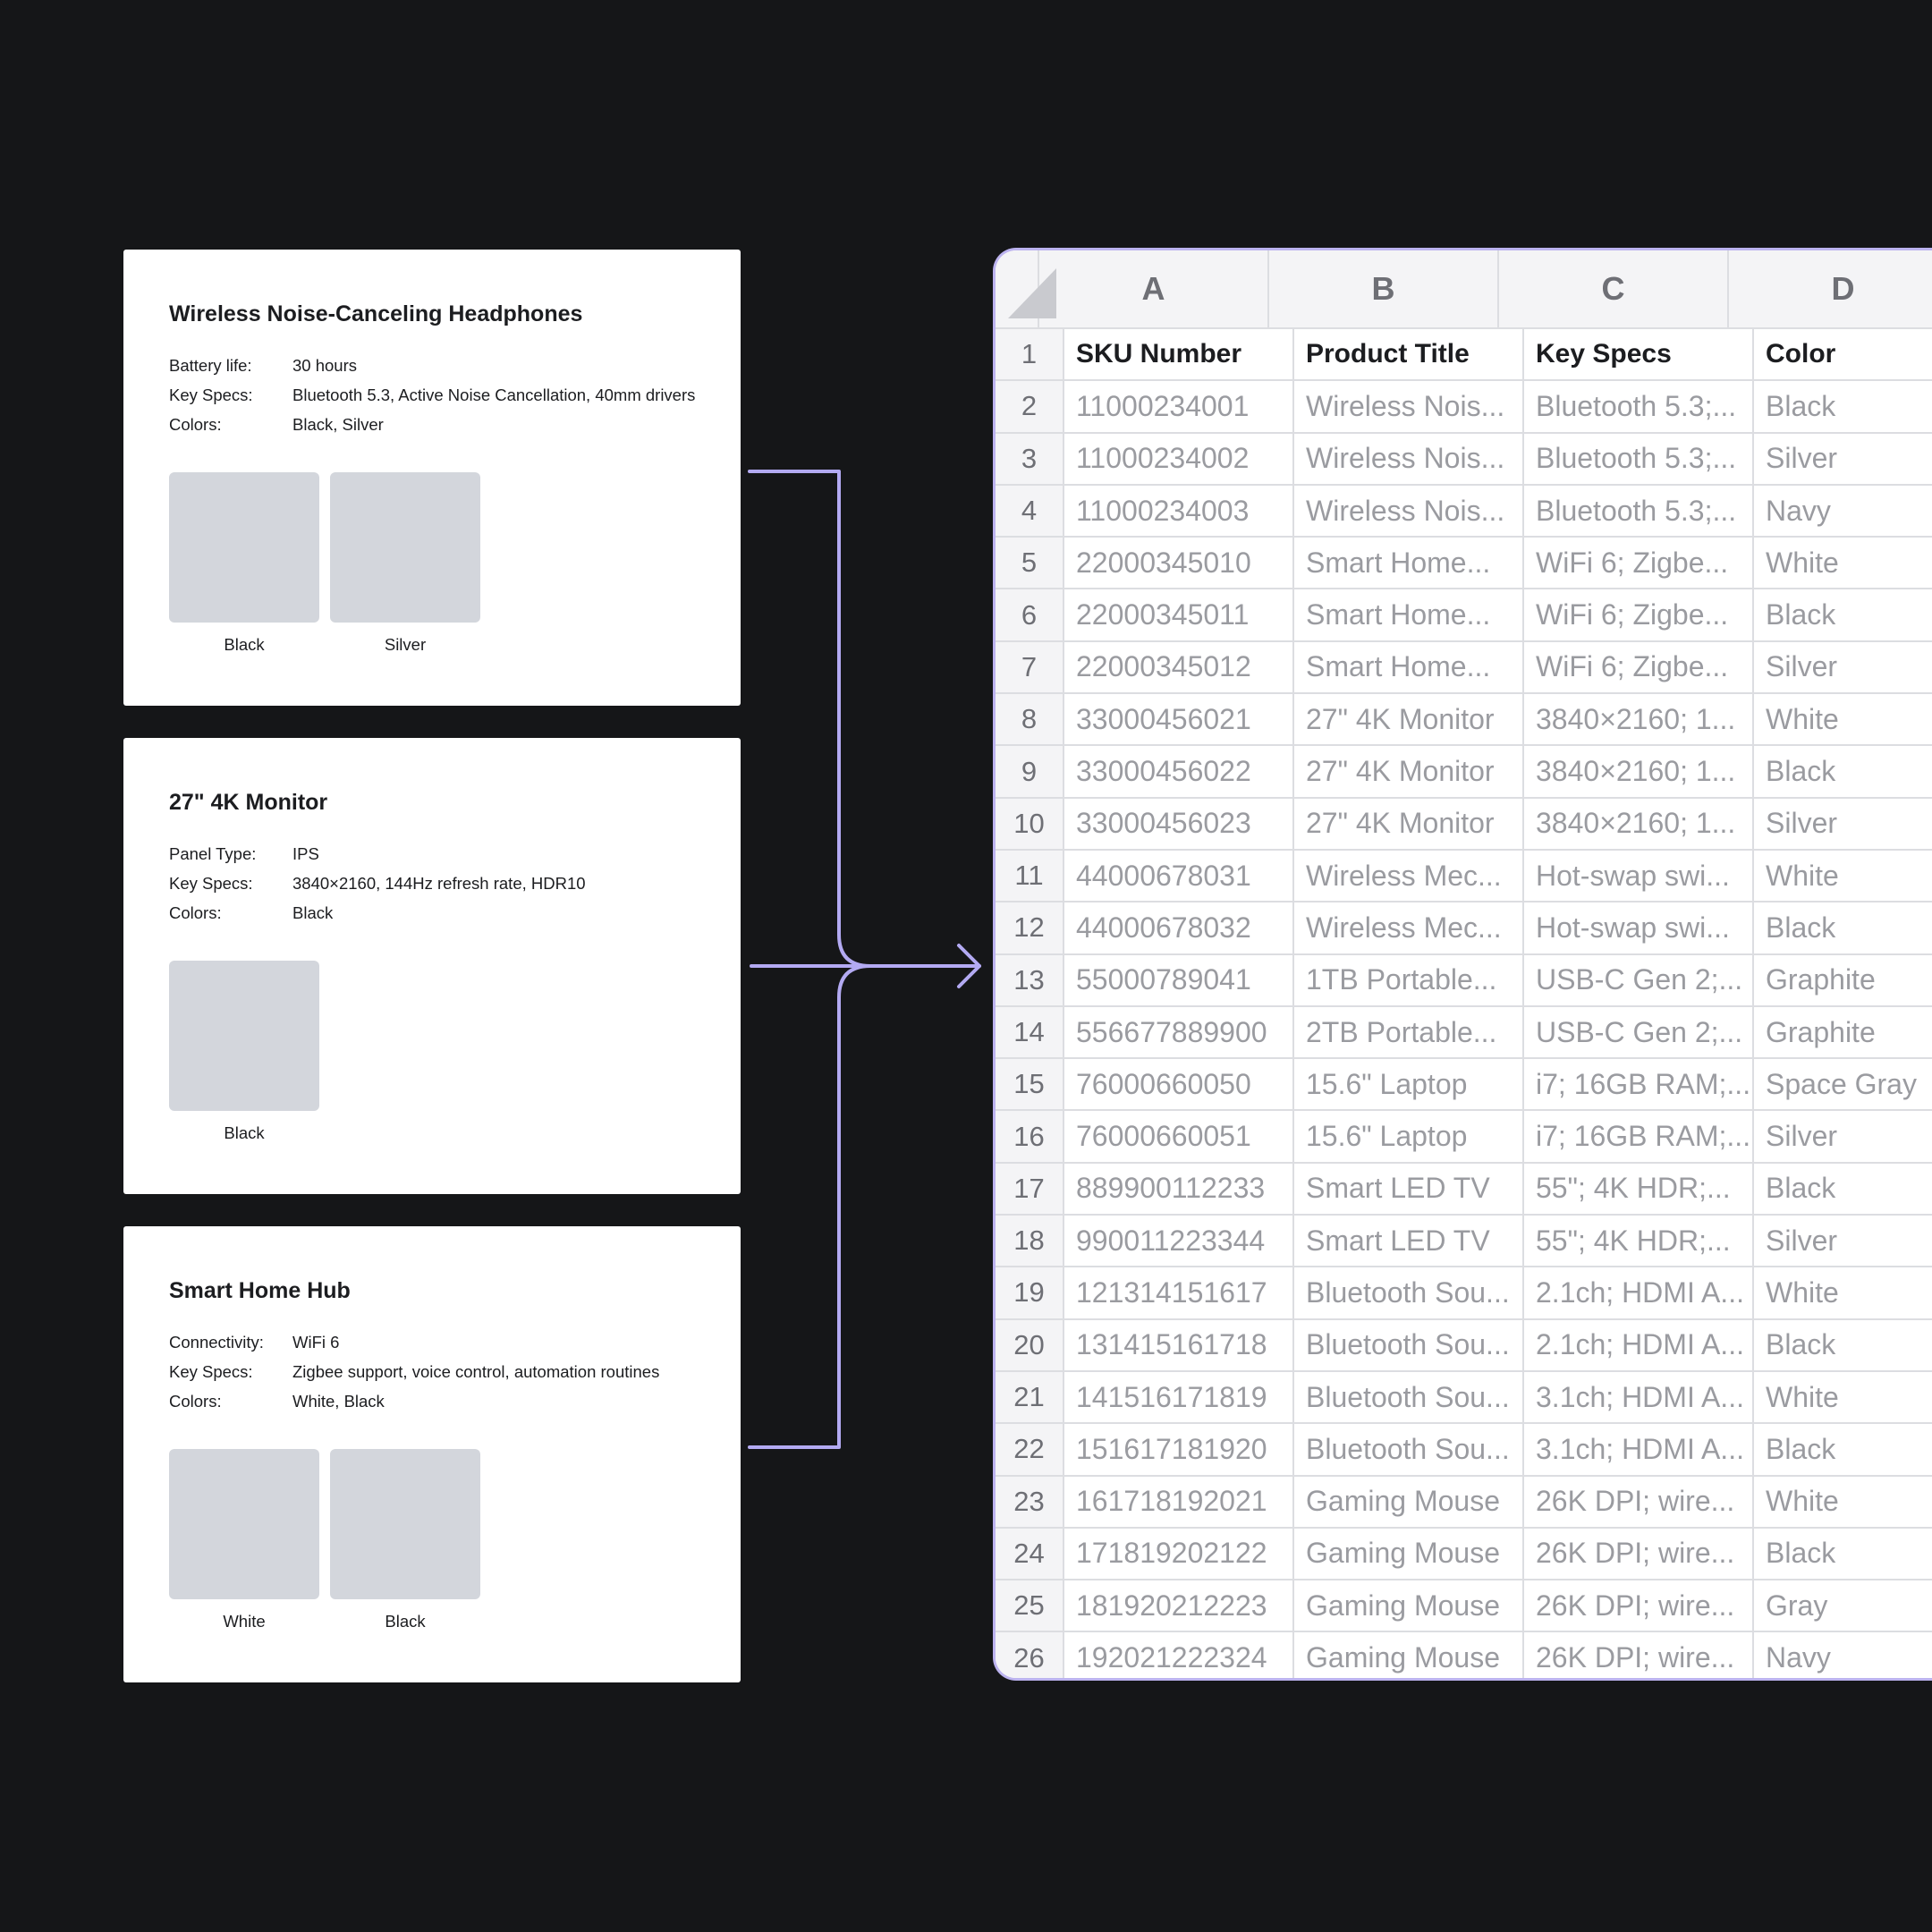 This screenshot has width=1932, height=1932. What do you see at coordinates (1030, 1606) in the screenshot?
I see `row-number: 25` at bounding box center [1030, 1606].